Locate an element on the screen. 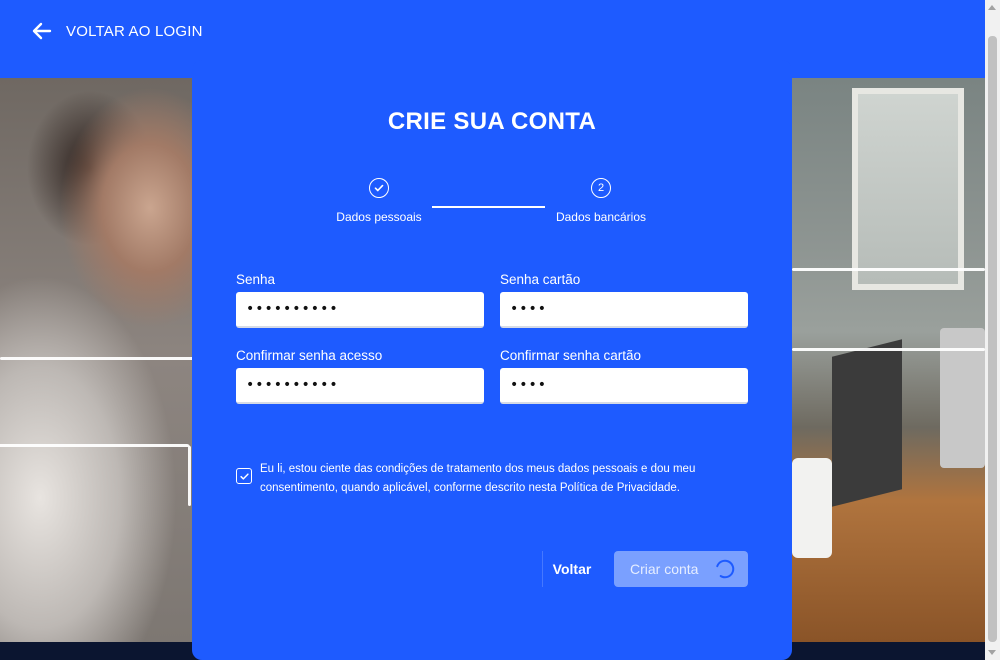  senha-field-group: Senha is located at coordinates (360, 300).